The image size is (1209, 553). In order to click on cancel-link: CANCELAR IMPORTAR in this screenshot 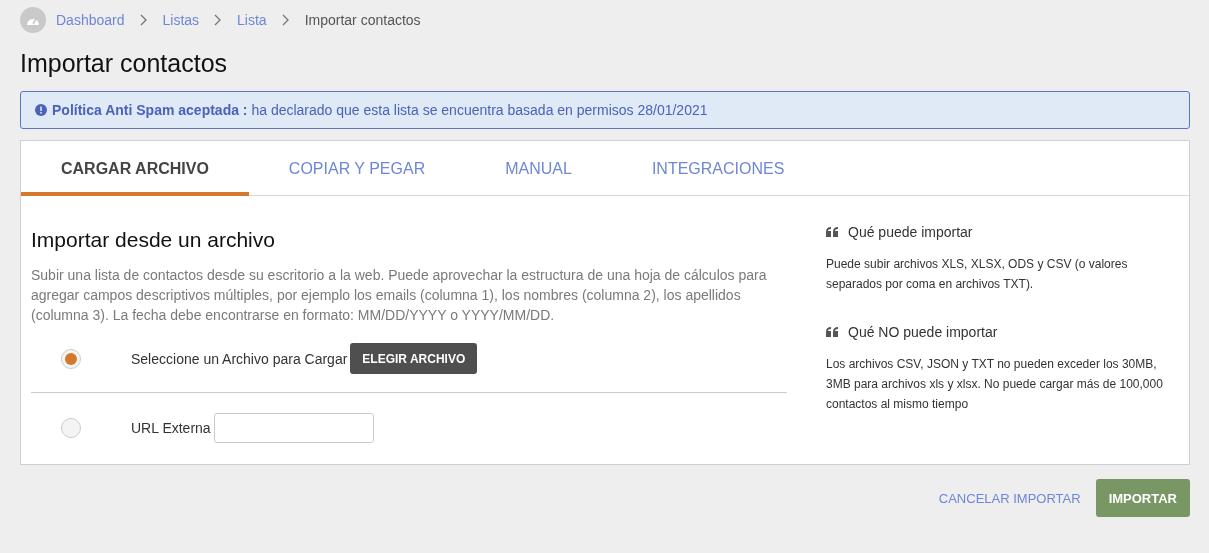, I will do `click(1009, 498)`.